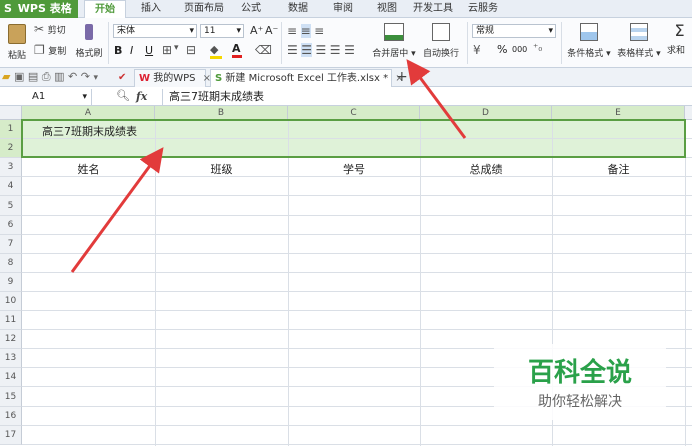  I want to click on watermark: 百科全说 助你轻松解决, so click(580, 382).